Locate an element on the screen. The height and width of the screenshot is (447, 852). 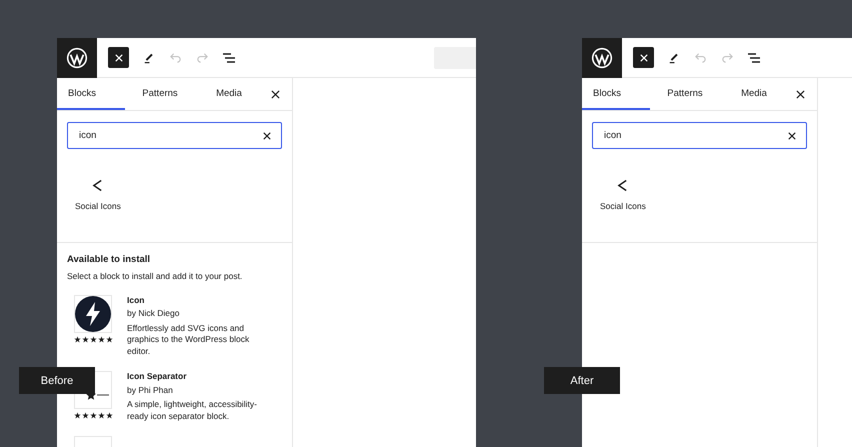
block-author: by Nick Diego is located at coordinates (153, 314).